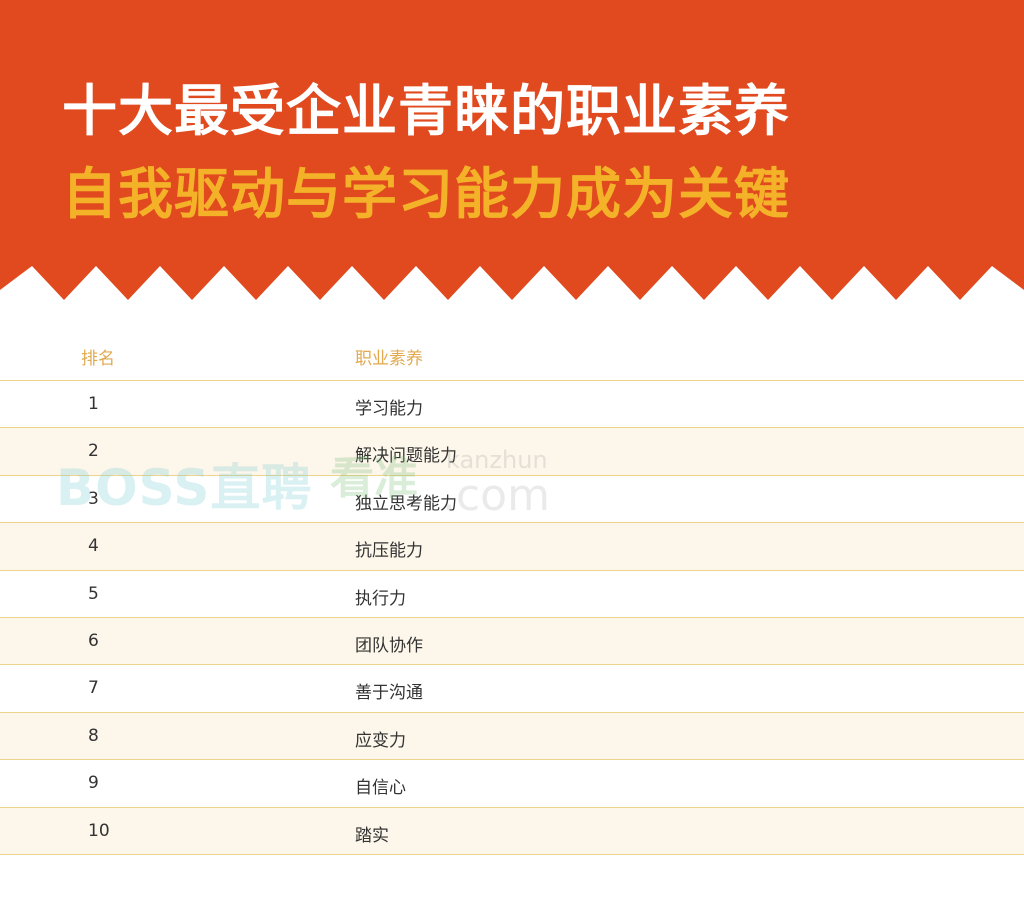 Image resolution: width=1024 pixels, height=906 pixels. I want to click on table-row: 4 抗压能力, so click(512, 547).